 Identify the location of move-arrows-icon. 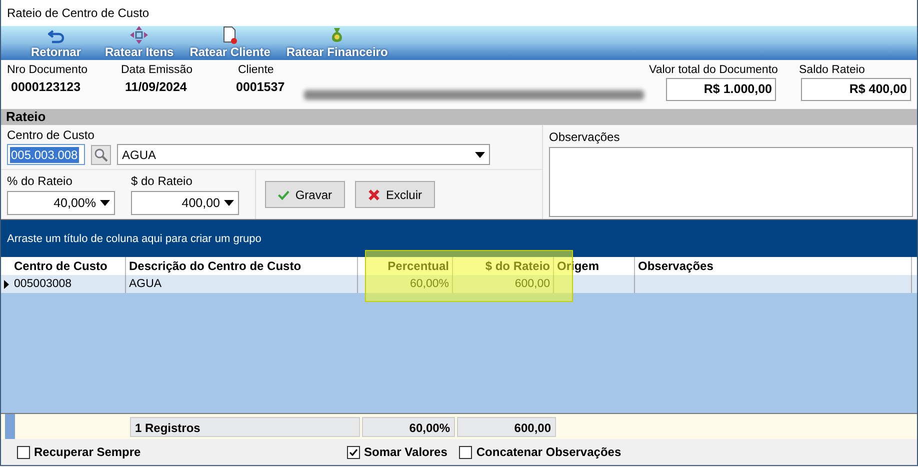
(139, 35).